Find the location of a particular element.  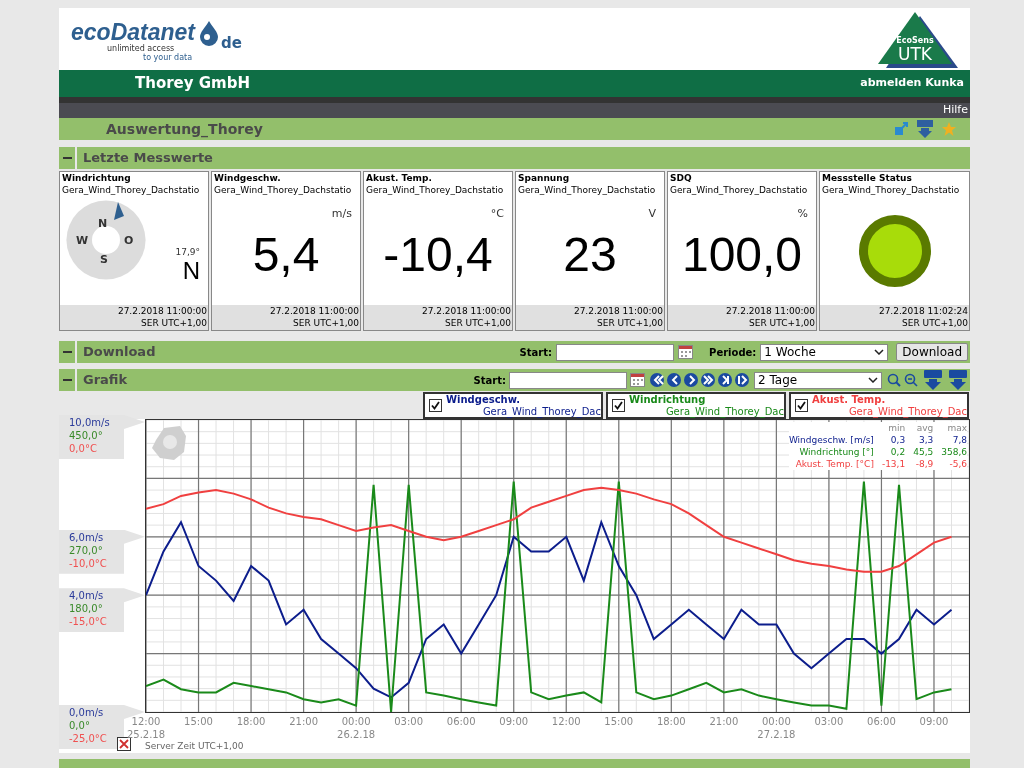

compass-letter: S is located at coordinates (104, 260).